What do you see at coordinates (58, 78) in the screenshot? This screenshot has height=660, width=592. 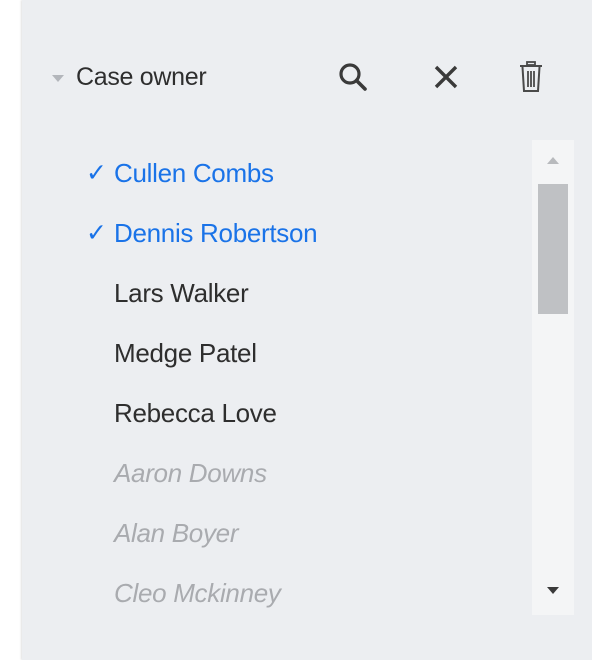 I see `caret-down-icon` at bounding box center [58, 78].